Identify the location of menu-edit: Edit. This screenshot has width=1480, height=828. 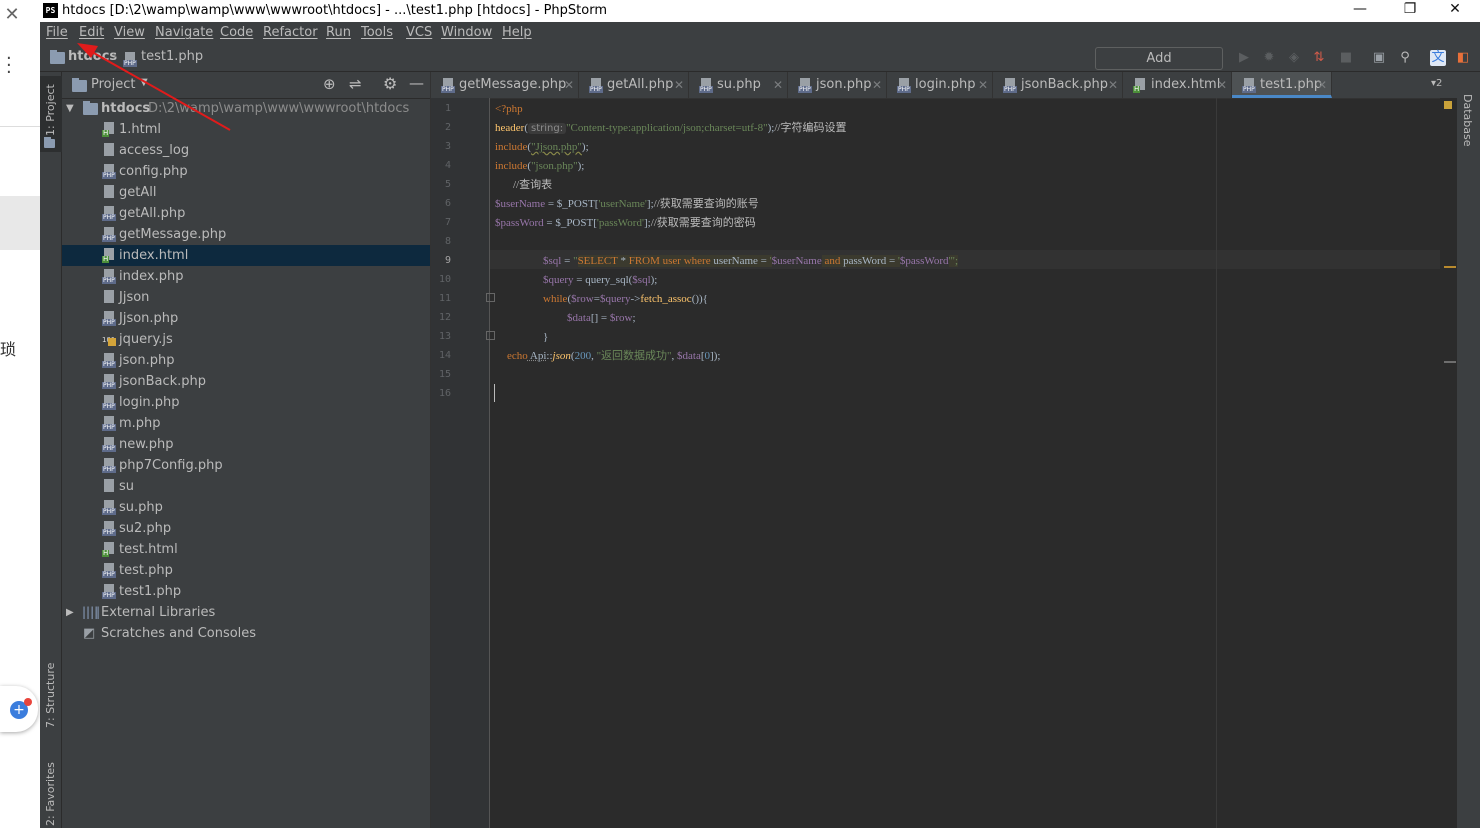
(91, 32).